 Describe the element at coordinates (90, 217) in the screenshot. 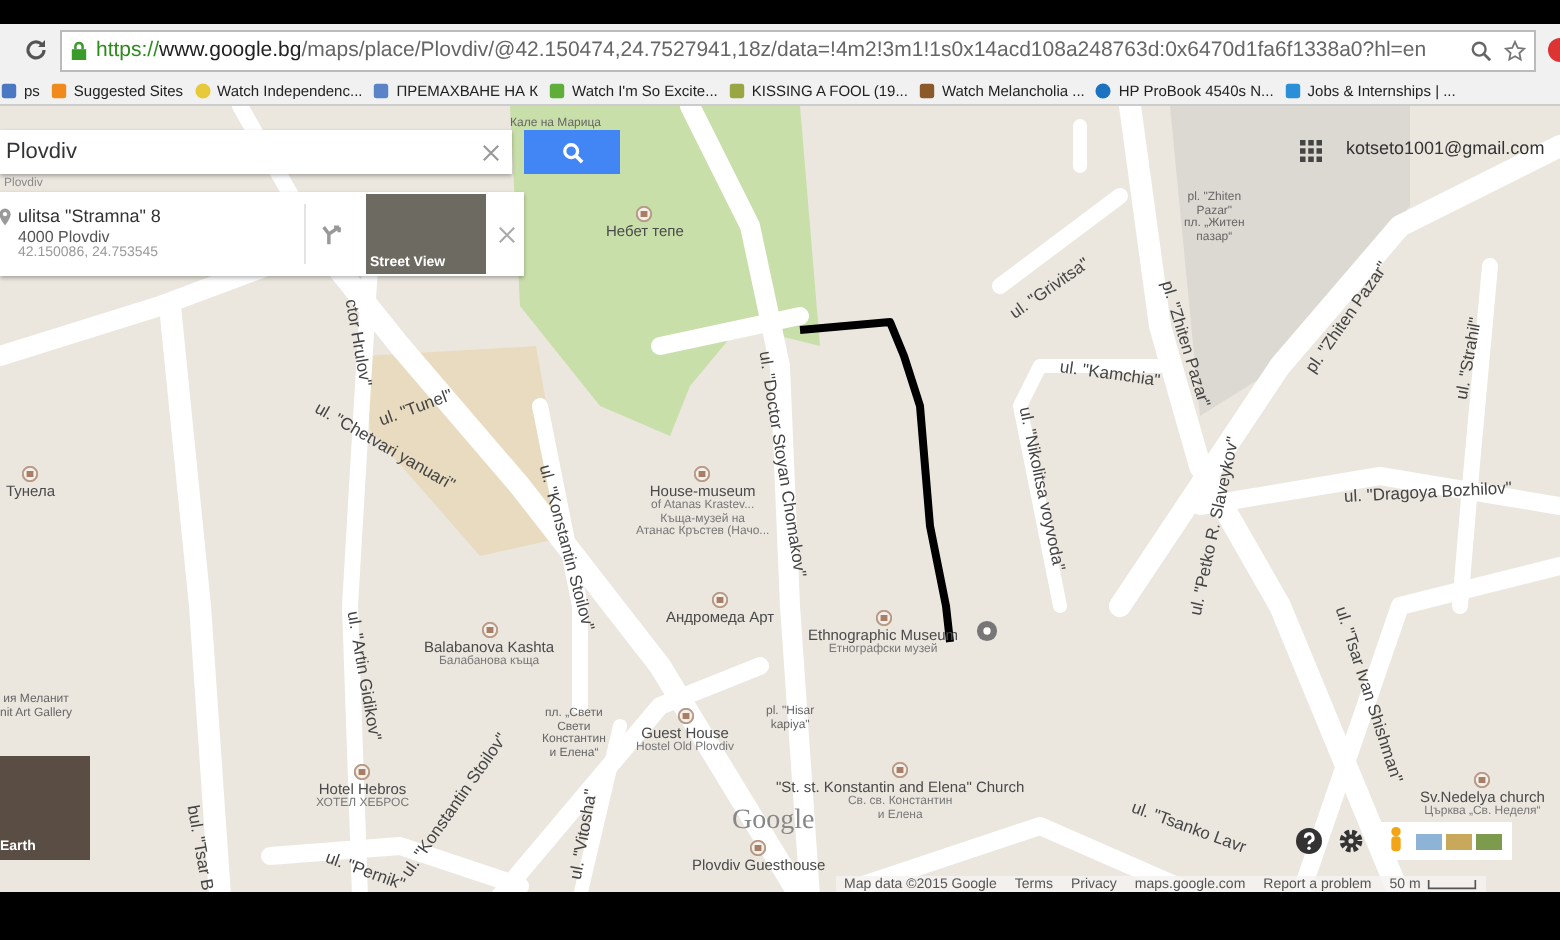

I see `place-title: ulitsa "Stramna" 8` at that location.